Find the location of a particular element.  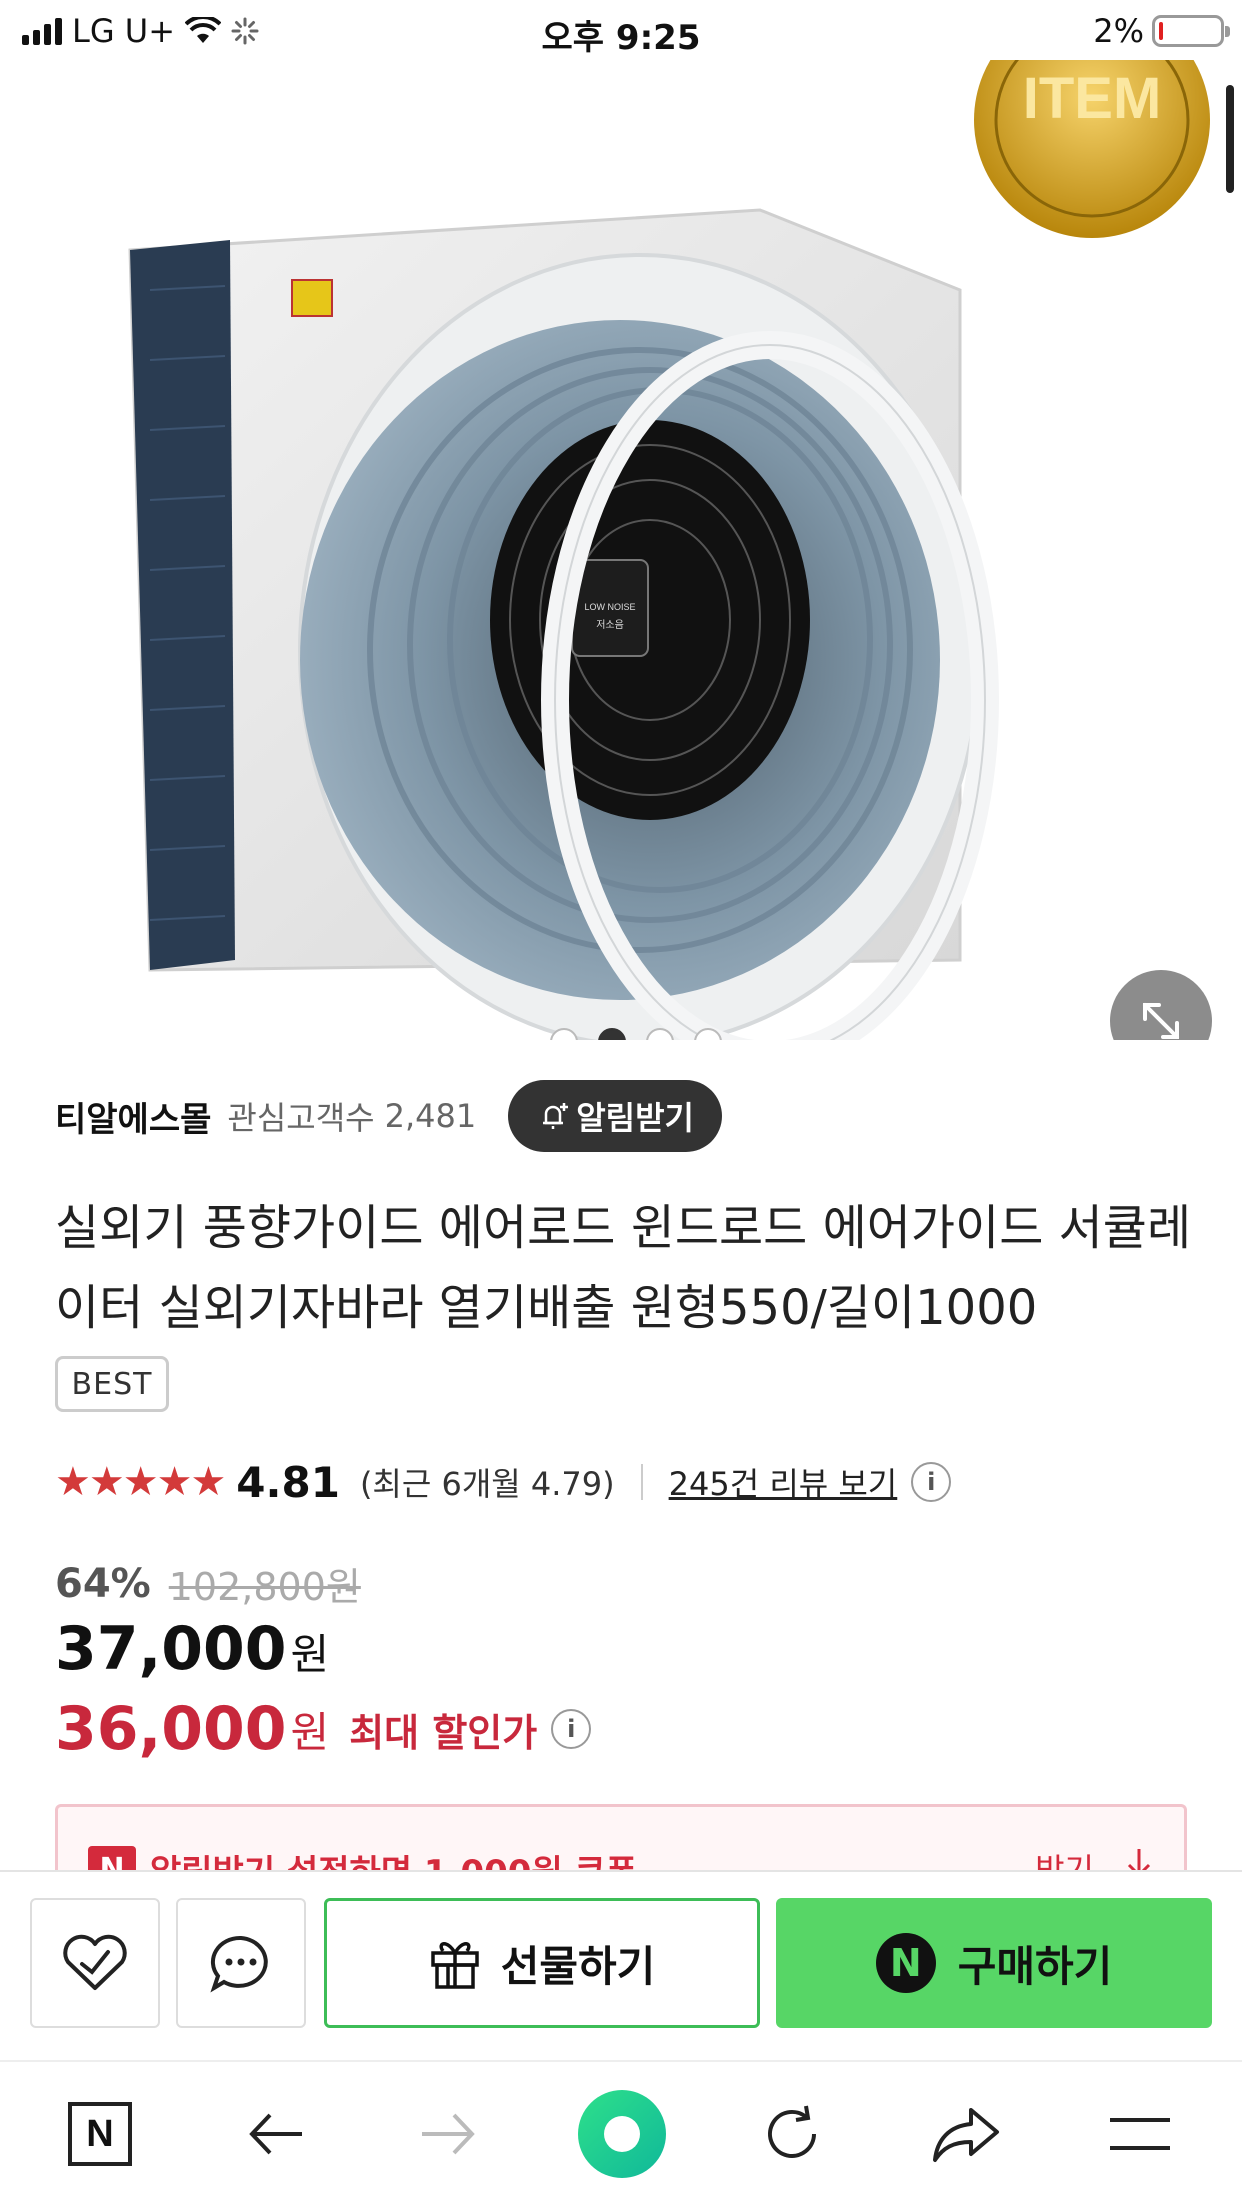

item-badge: ITEM is located at coordinates (1092, 149).